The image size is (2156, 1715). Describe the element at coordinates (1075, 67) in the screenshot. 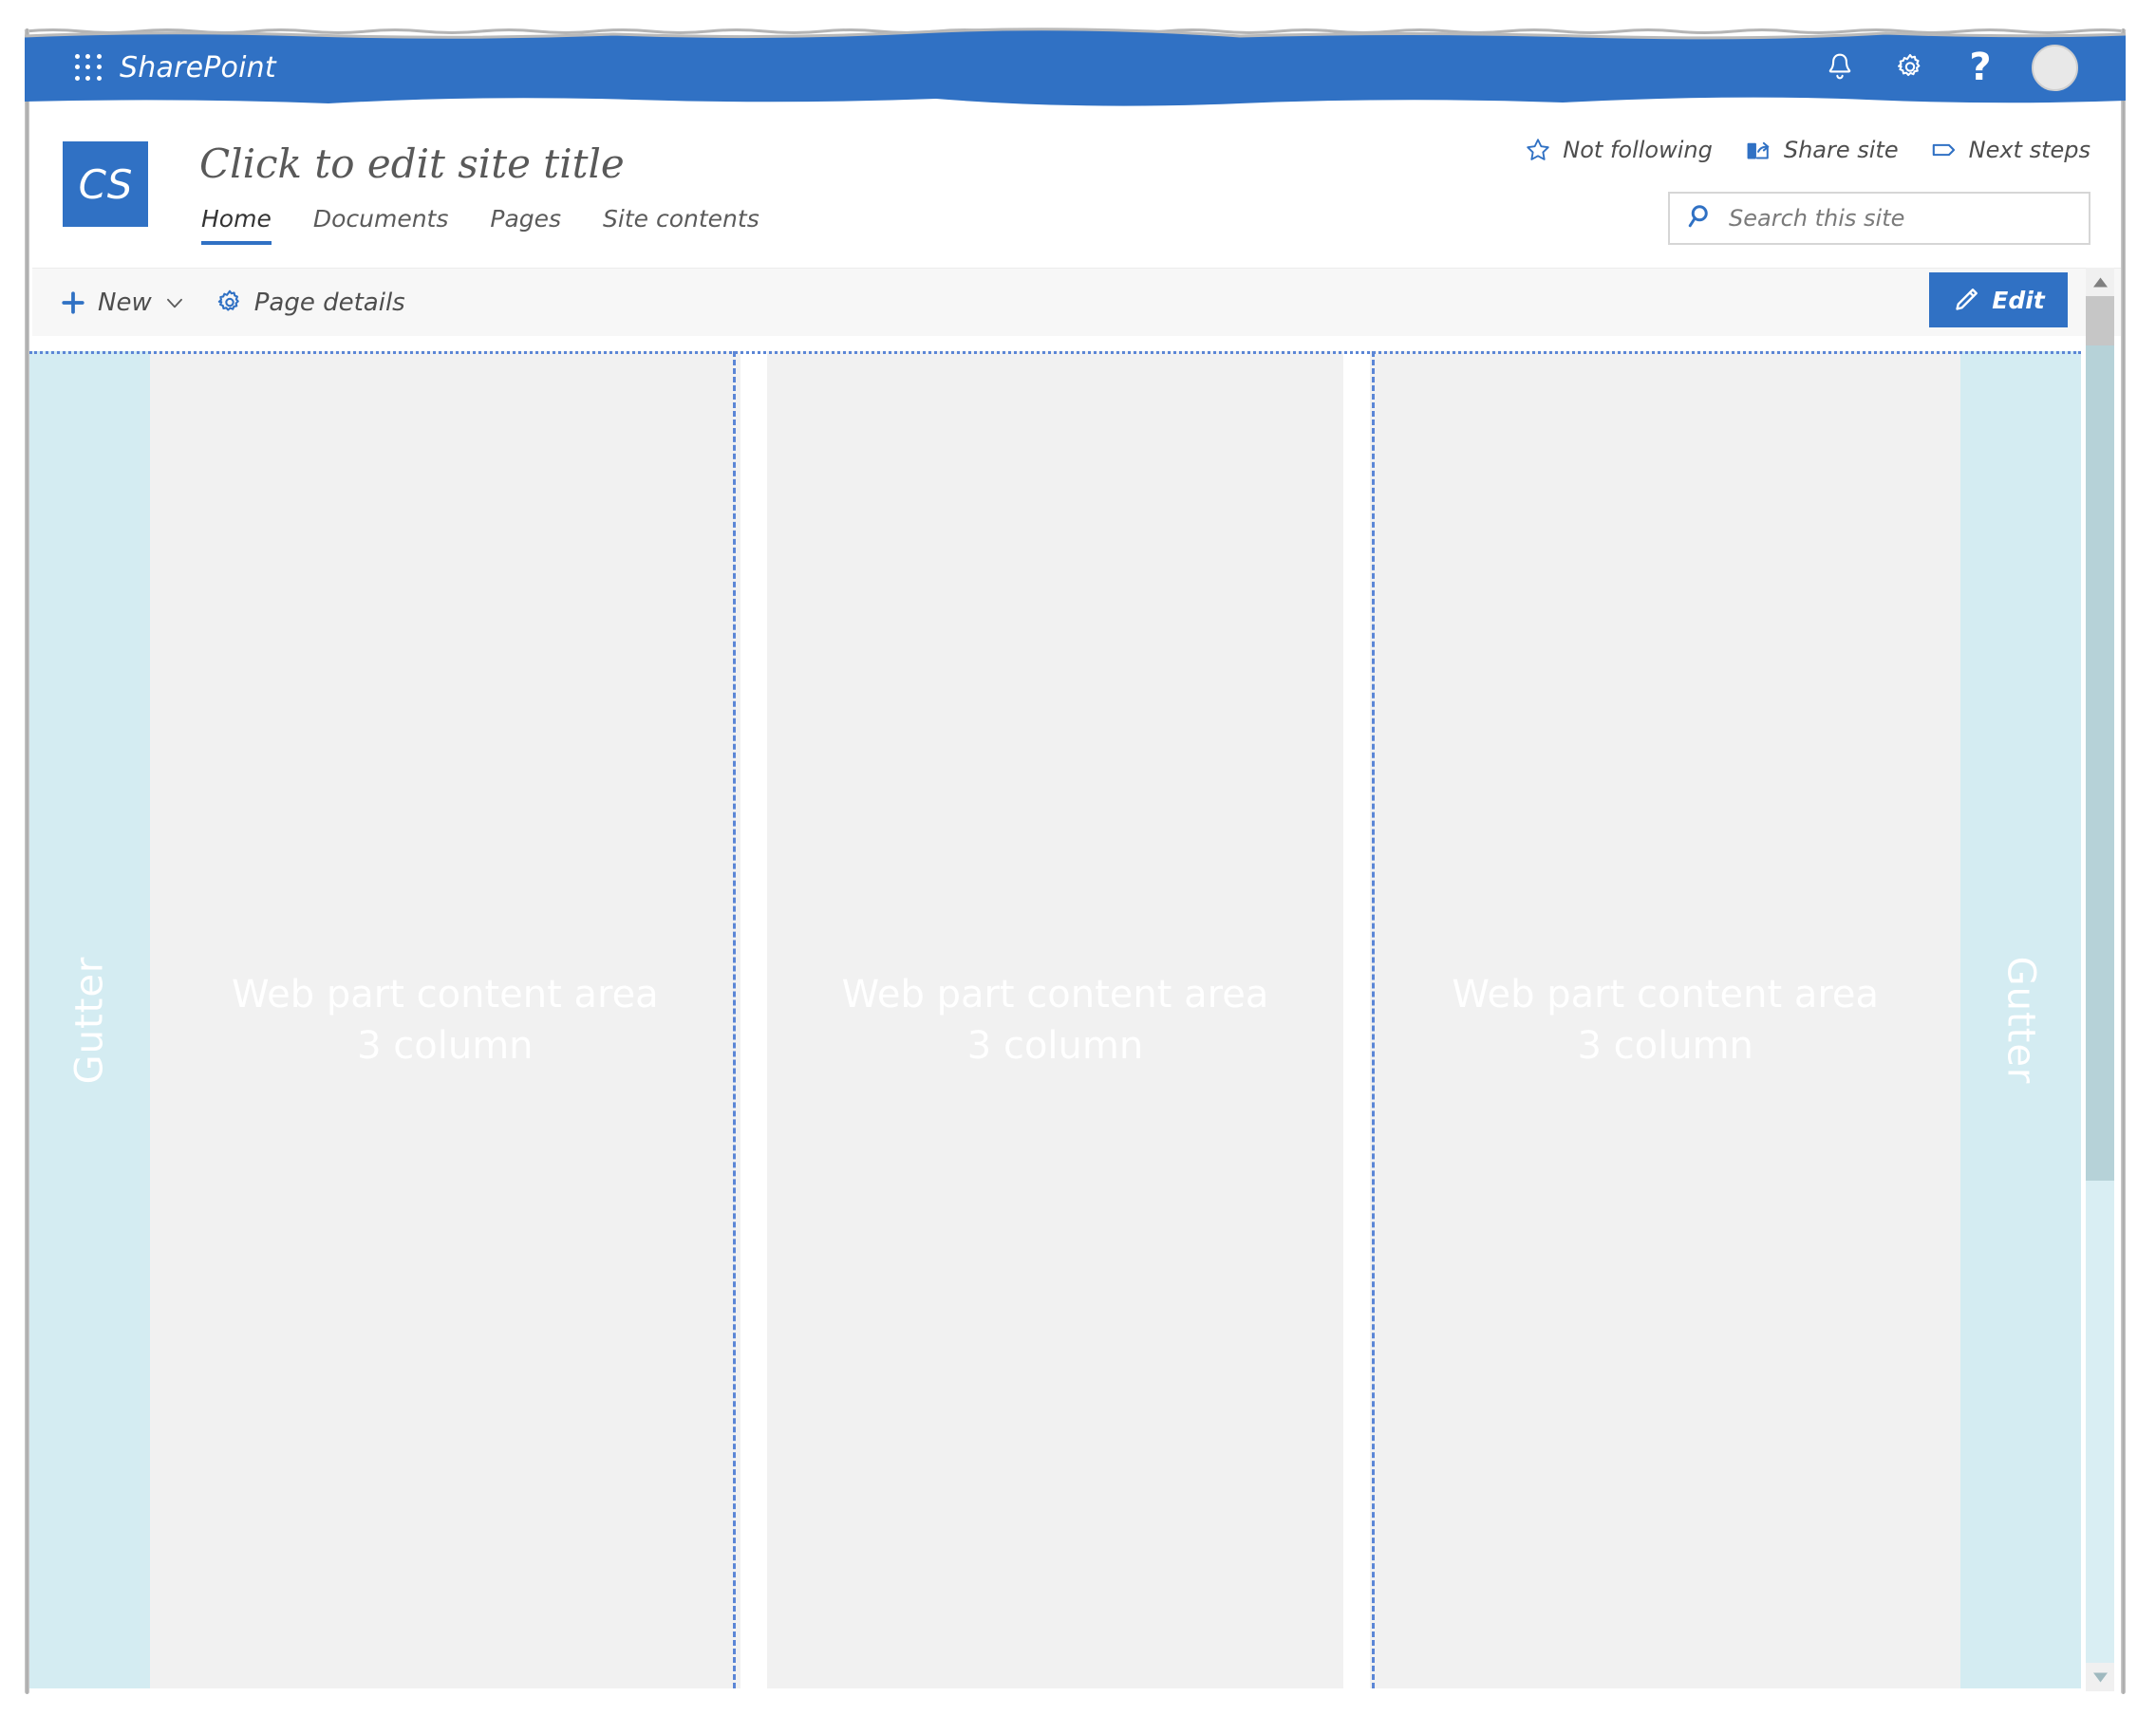

I see `suite-bar: SharePoint ?` at that location.